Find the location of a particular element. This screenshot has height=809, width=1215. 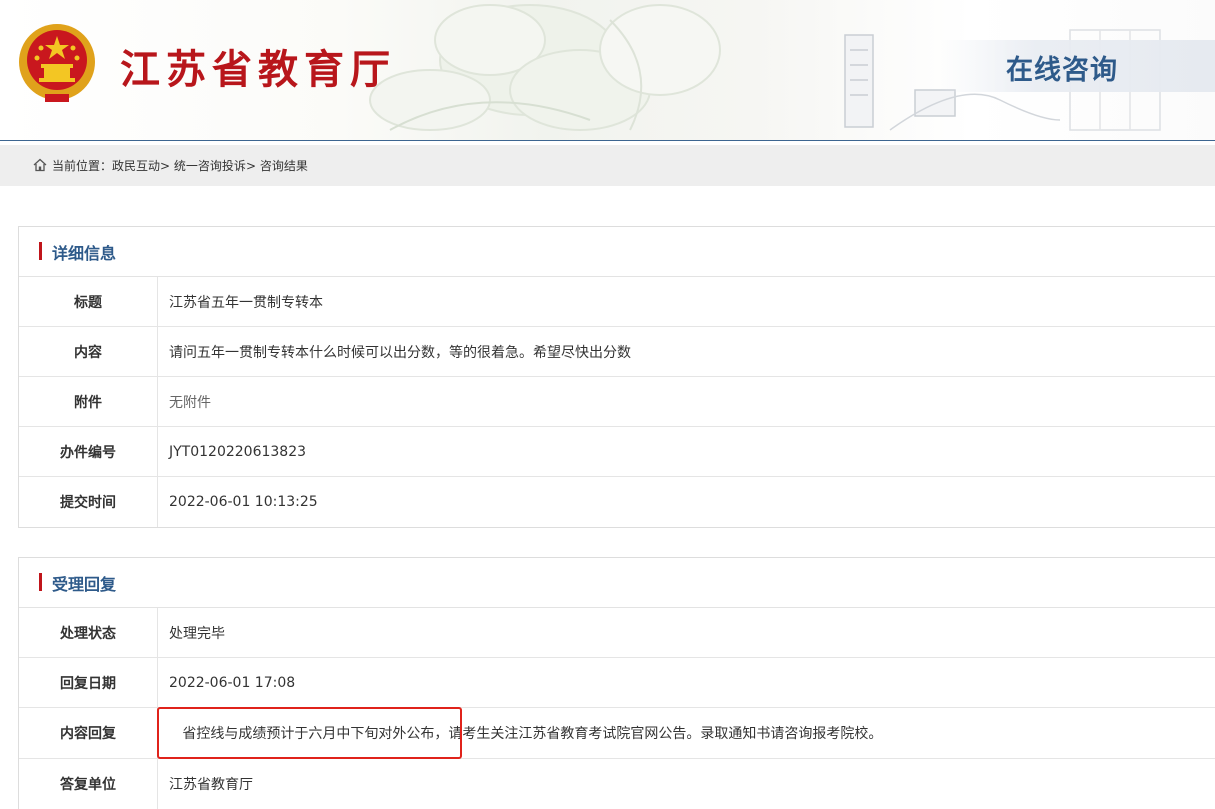

breadcrumb-item-consult: 统一咨询投诉 is located at coordinates (210, 166).